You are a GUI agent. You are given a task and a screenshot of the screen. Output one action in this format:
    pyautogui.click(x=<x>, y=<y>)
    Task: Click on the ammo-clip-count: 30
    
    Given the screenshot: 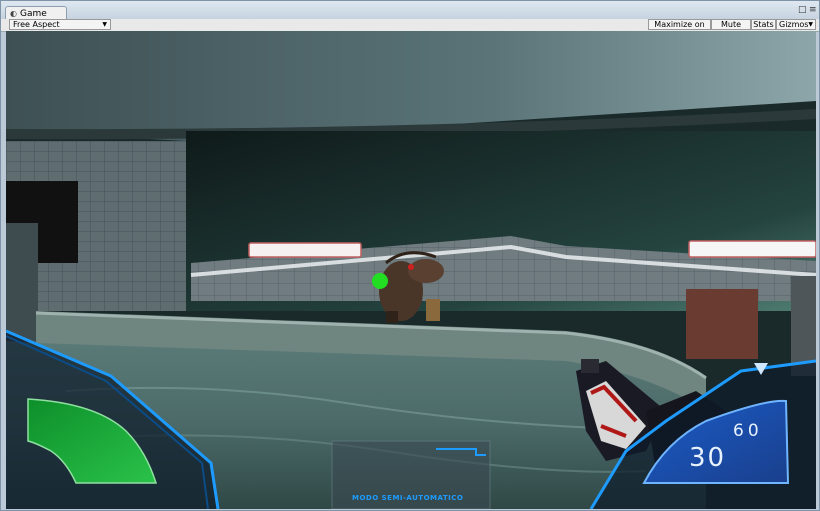 What is the action you would take?
    pyautogui.click(x=708, y=458)
    